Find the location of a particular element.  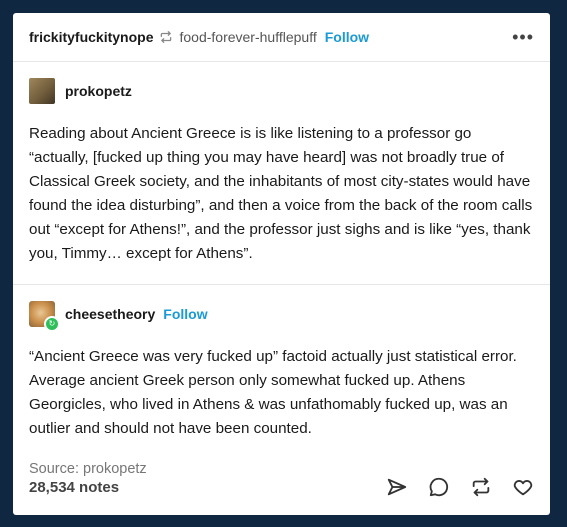

reblogger-username: frickityfuckitynope is located at coordinates (91, 37).